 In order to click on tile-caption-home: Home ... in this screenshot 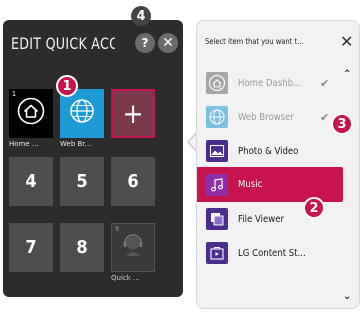, I will do `click(24, 144)`.